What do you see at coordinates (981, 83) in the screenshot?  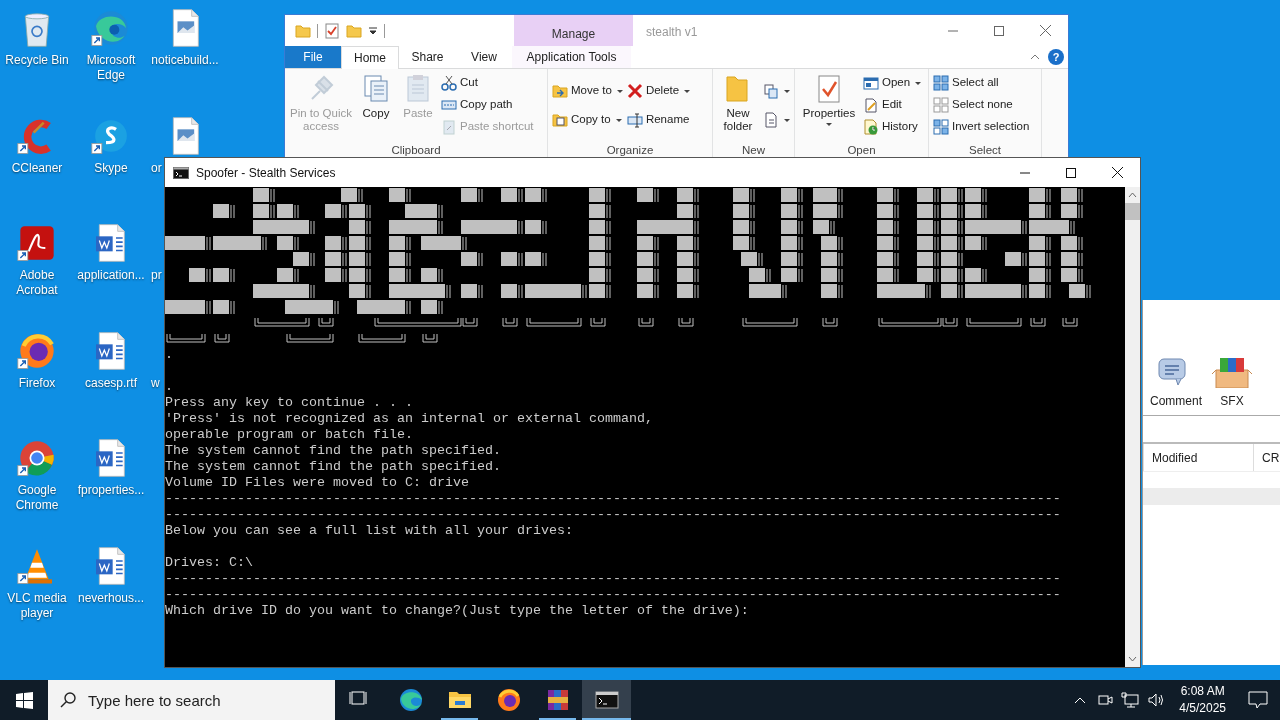 I see `ribbon-button: Select all` at bounding box center [981, 83].